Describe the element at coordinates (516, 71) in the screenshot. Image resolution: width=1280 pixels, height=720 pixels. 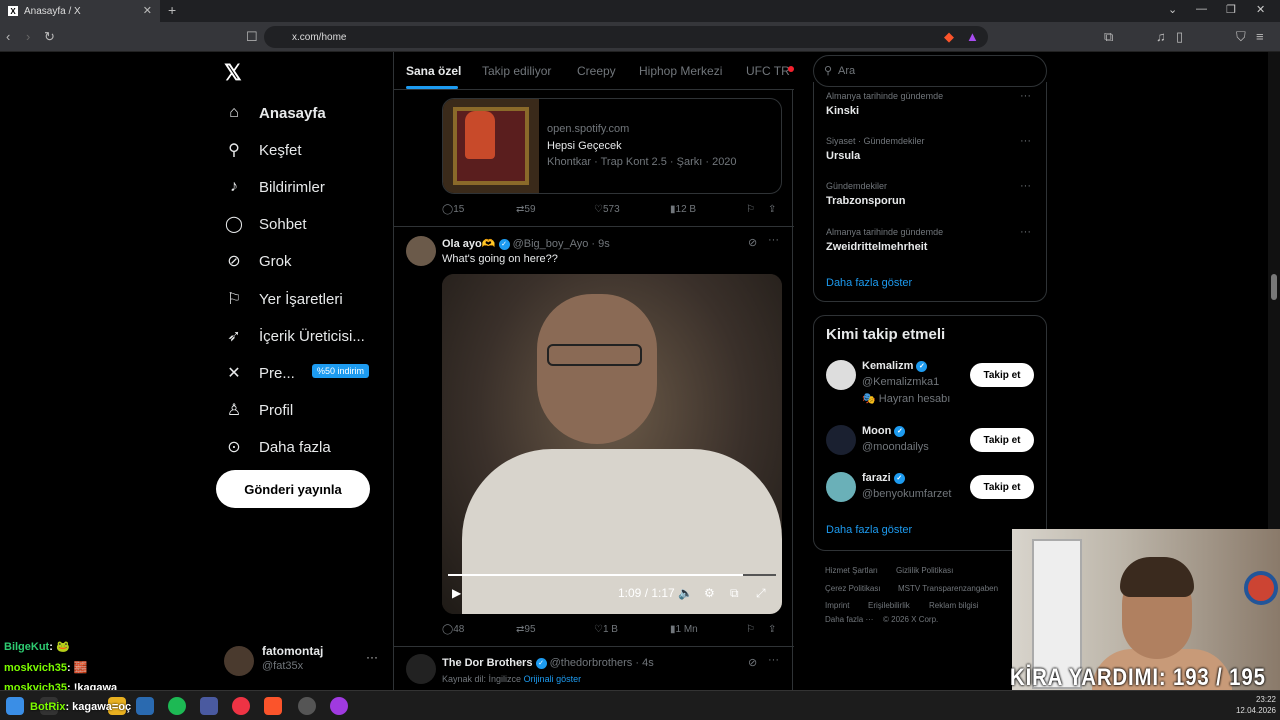
I see `tab-following: Takip ediliyor` at that location.